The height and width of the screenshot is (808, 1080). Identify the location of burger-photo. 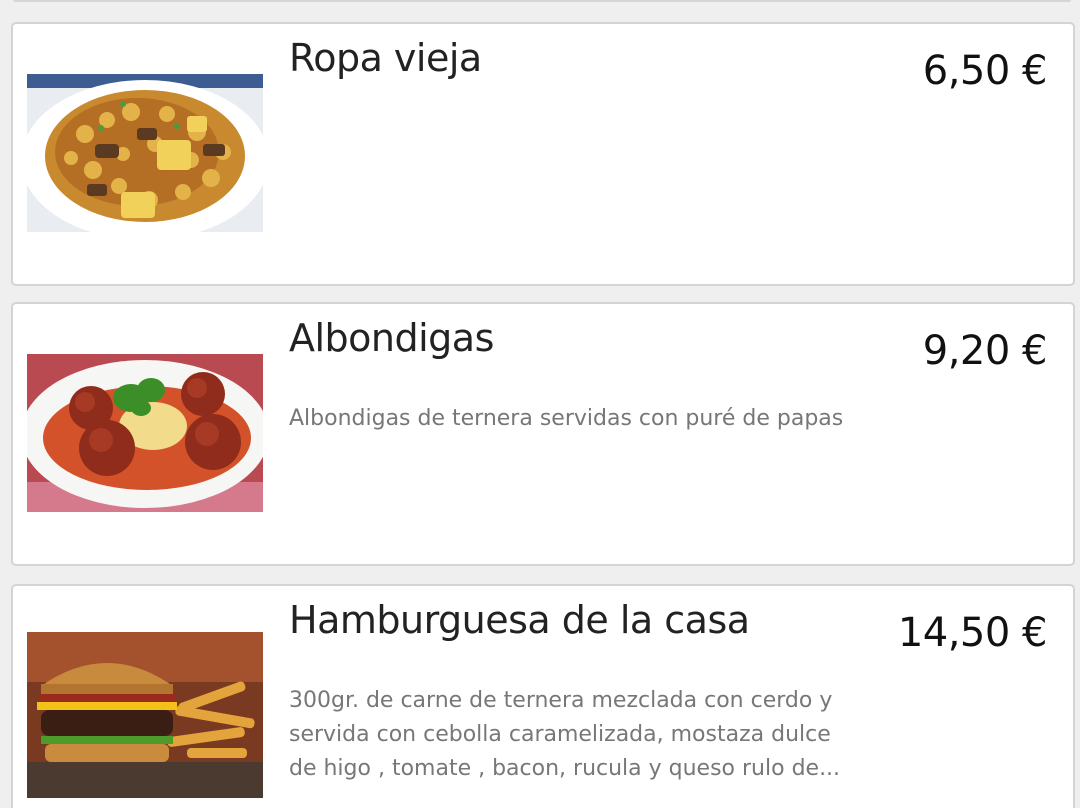
(145, 715).